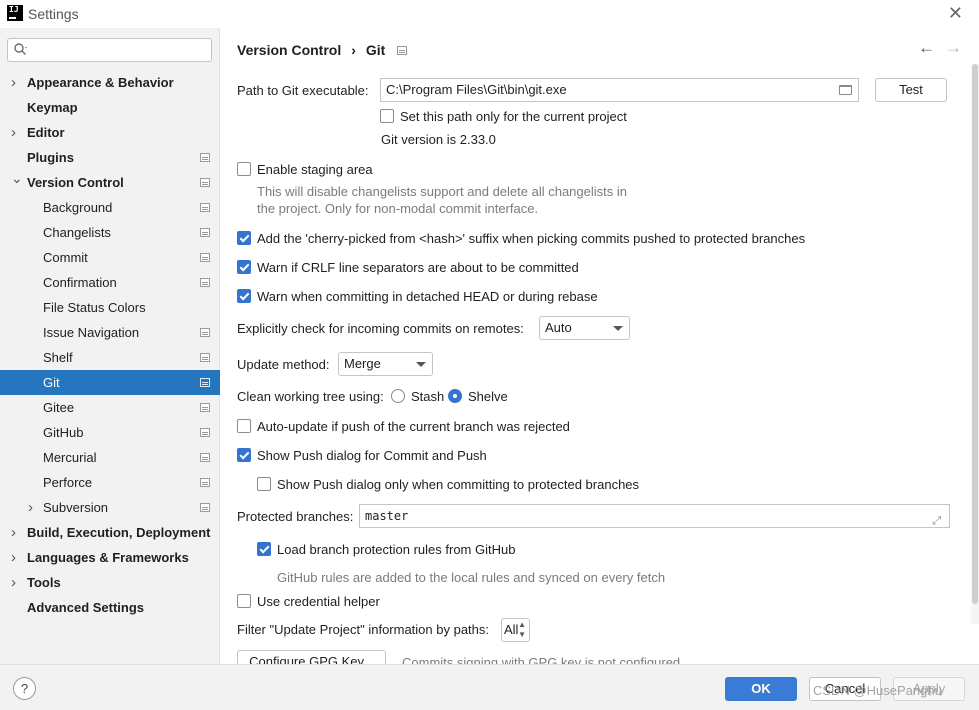 The image size is (979, 710). Describe the element at coordinates (244, 169) in the screenshot. I see `staging-area-checkbox` at that location.